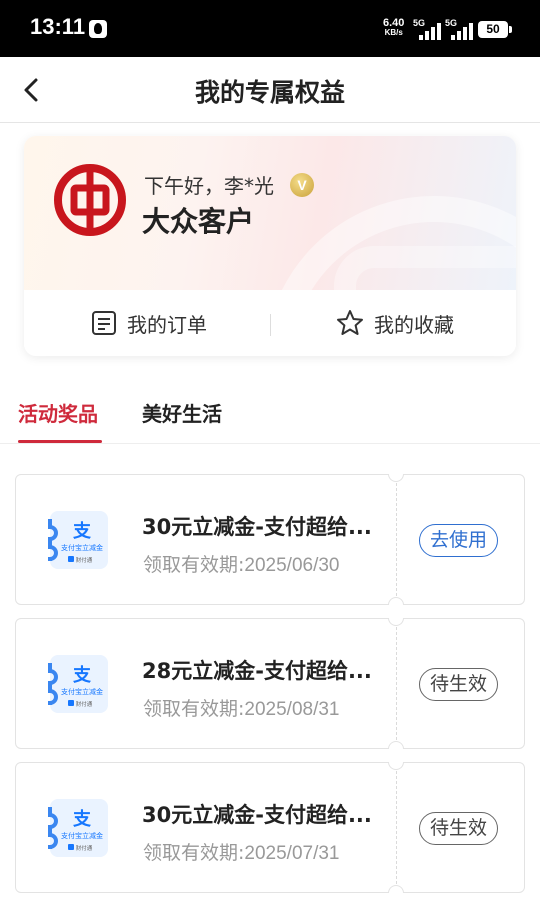 Image resolution: width=540 pixels, height=905 pixels. I want to click on signal-icon-sim1: 5G, so click(427, 29).